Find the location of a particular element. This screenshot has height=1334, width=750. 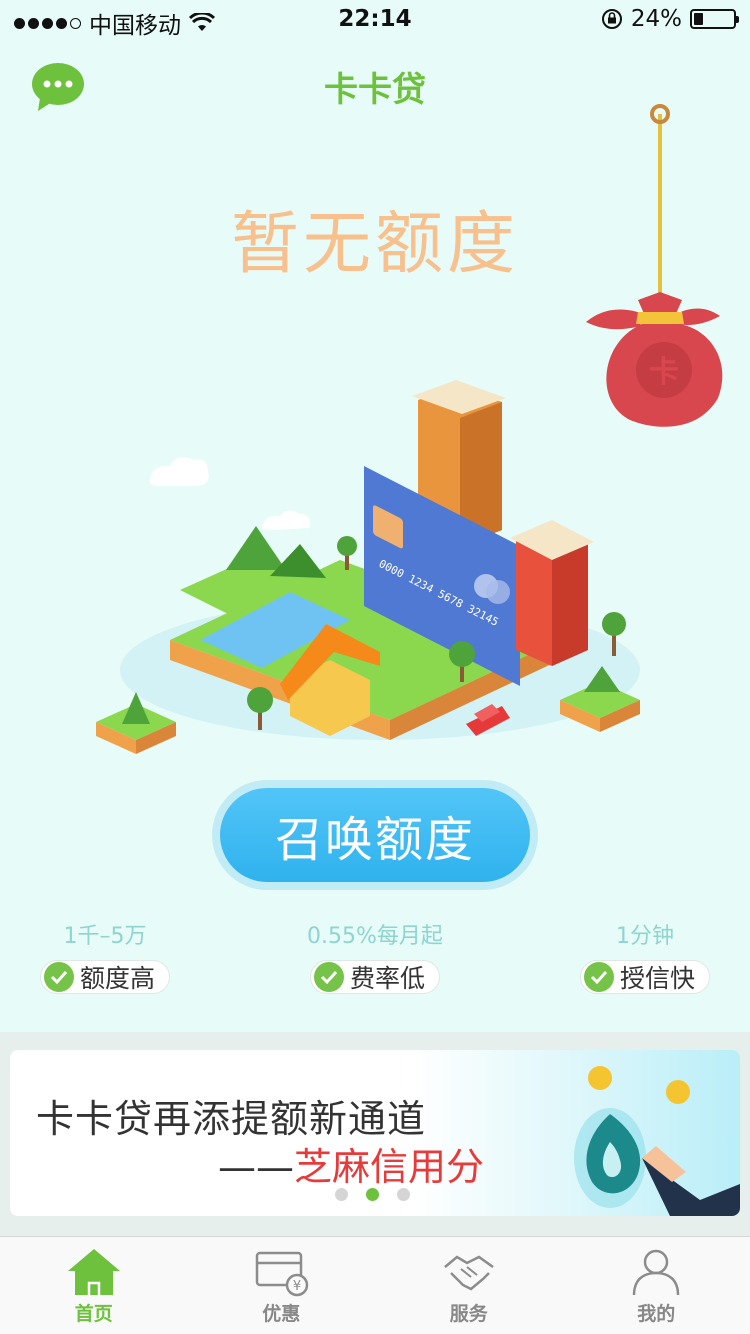

feature-list: 1千–5万 额度高 0.55%每月起 费率低 1分钟 授信快 is located at coordinates (375, 965).